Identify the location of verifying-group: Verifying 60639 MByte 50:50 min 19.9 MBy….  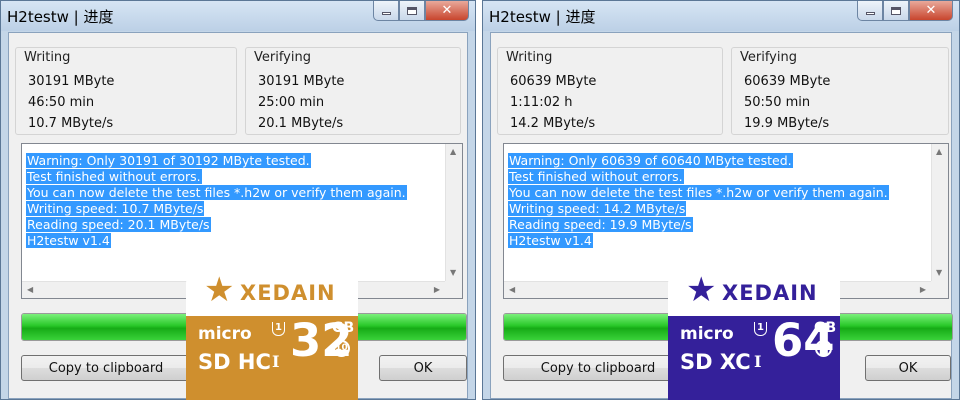
(840, 91).